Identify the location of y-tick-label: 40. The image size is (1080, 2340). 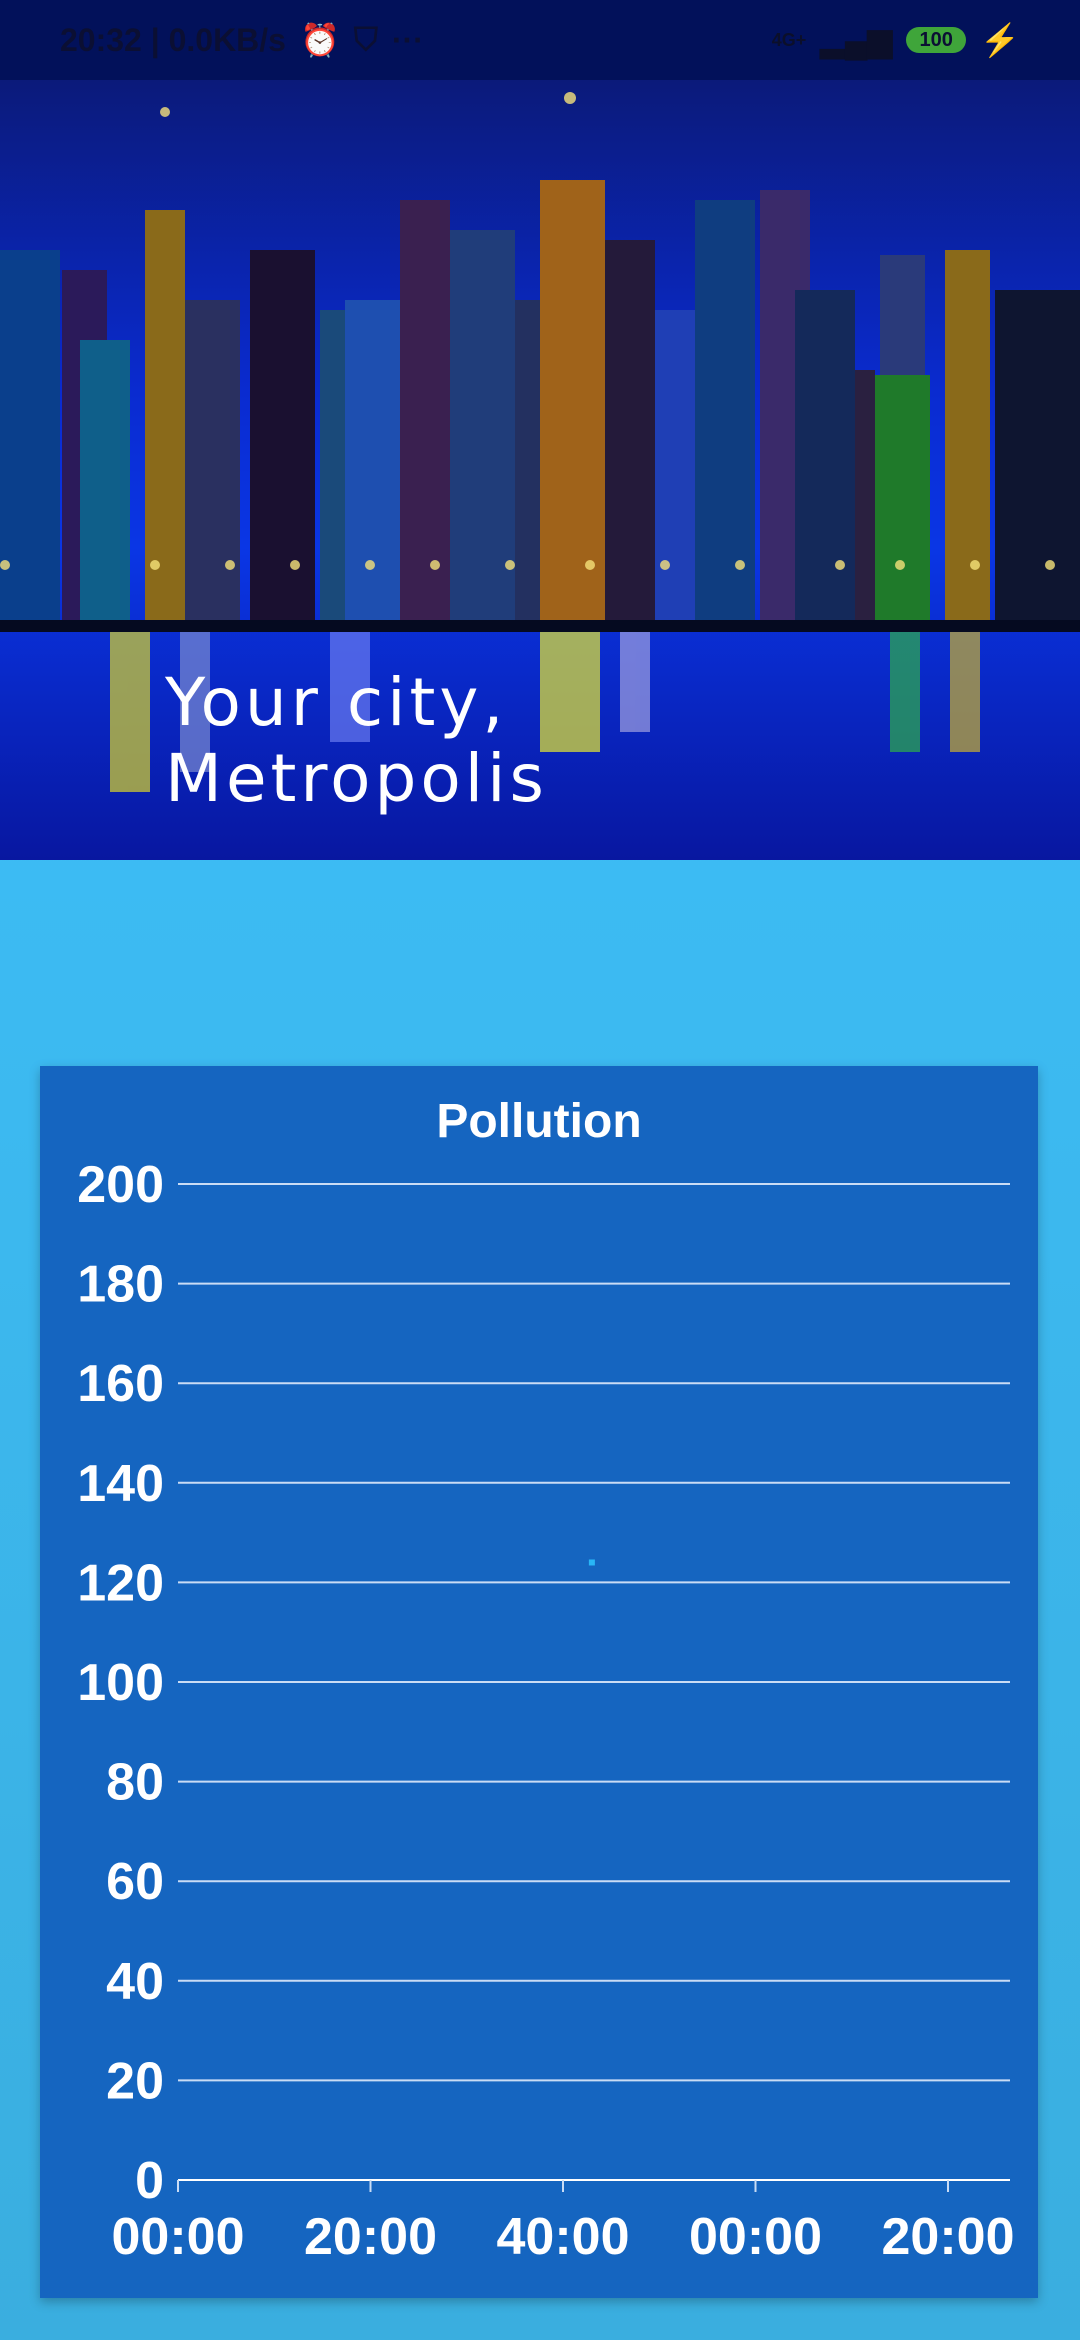
(135, 1982).